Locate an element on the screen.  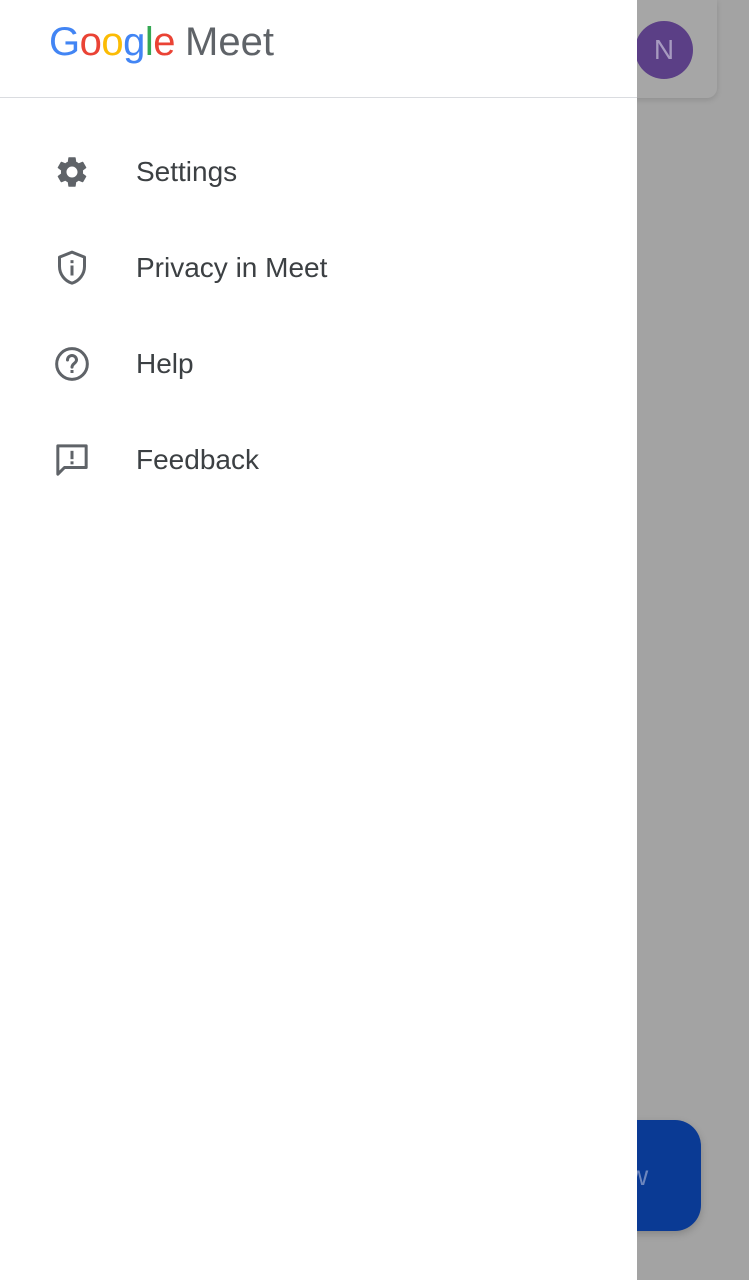
feedback-icon is located at coordinates (72, 460).